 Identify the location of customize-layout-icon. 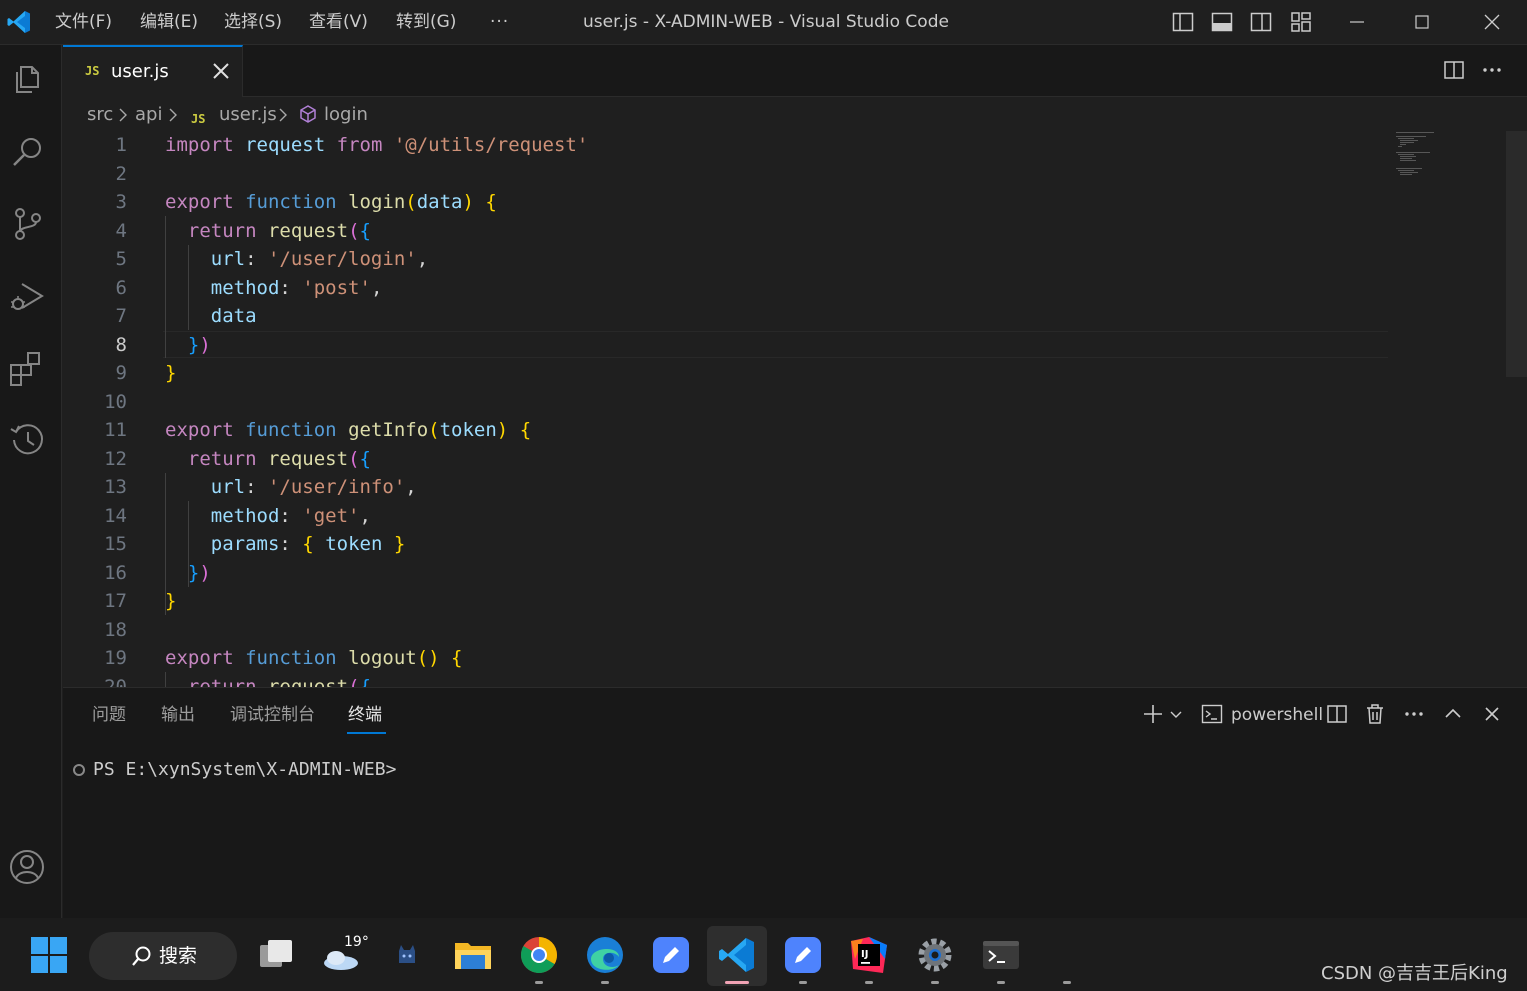
(1301, 22).